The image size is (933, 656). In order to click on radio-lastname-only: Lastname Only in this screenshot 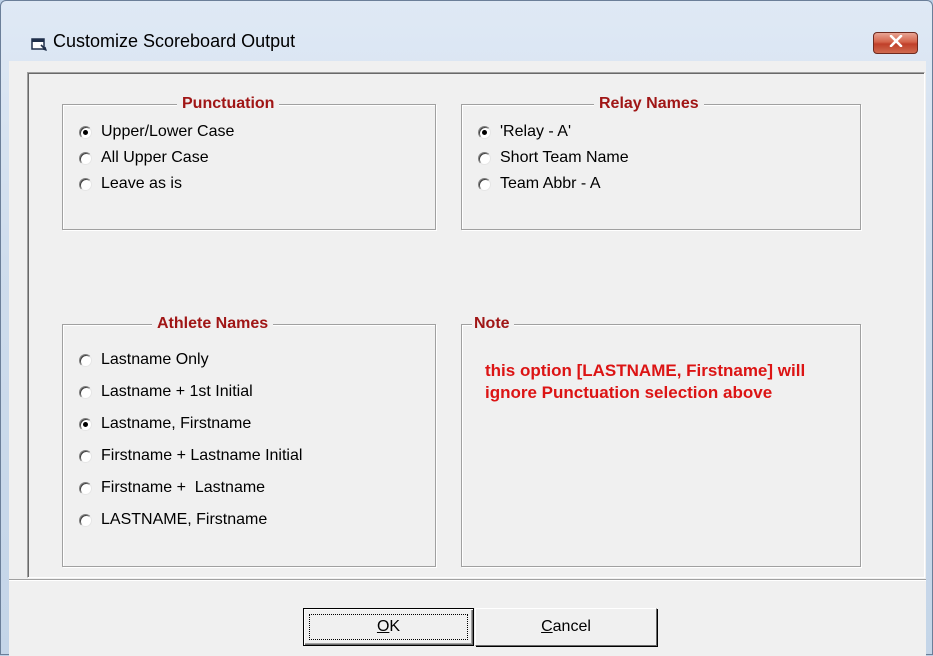, I will do `click(144, 360)`.